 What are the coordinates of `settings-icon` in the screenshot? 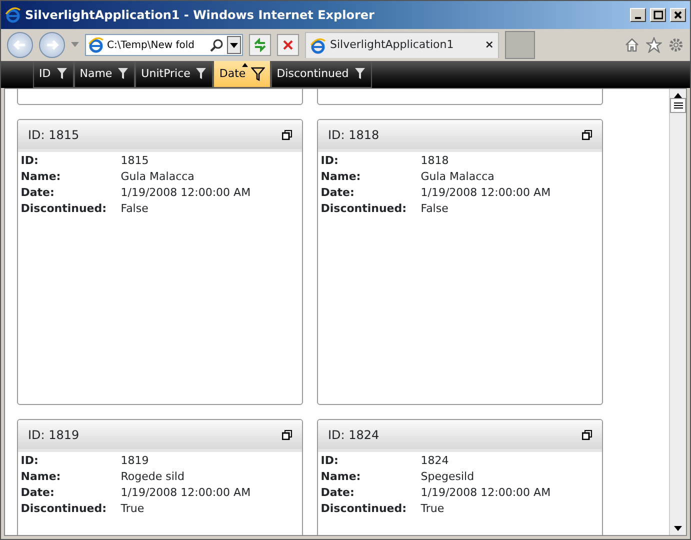 It's located at (676, 45).